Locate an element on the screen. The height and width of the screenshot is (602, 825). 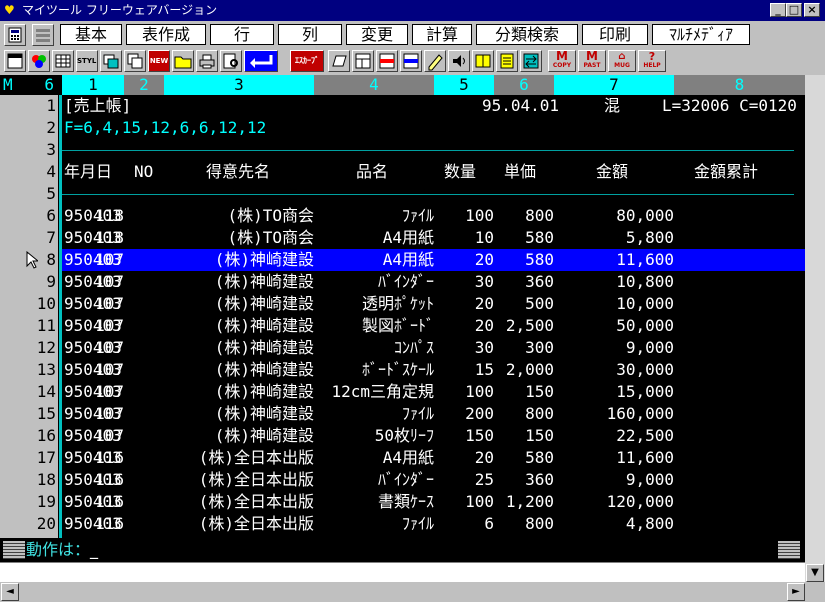
table-row: 950403 118 (株)TO商会 ﾌｧｲﾙ 100 800 80,000 is located at coordinates (402, 216).